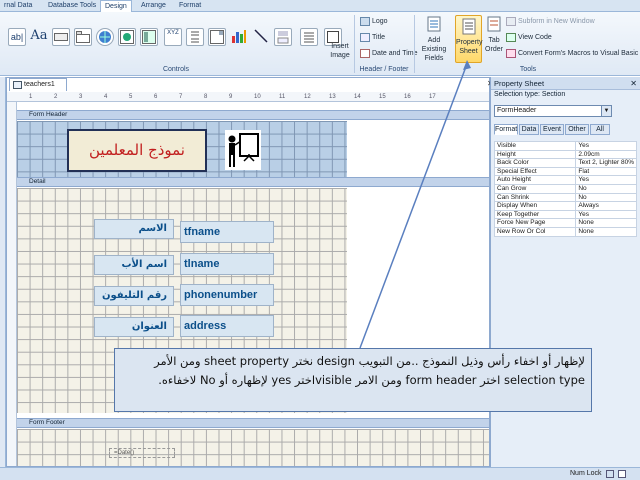 The width and height of the screenshot is (640, 480). What do you see at coordinates (622, 474) in the screenshot?
I see `view-design-icon` at bounding box center [622, 474].